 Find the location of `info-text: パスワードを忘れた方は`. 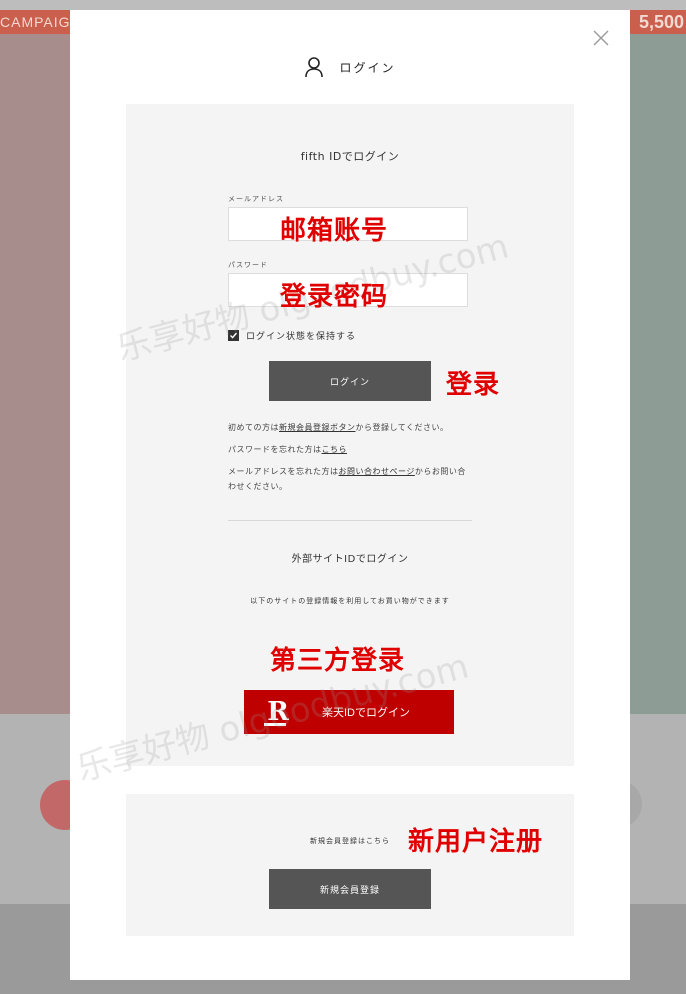

info-text: パスワードを忘れた方は is located at coordinates (275, 449).